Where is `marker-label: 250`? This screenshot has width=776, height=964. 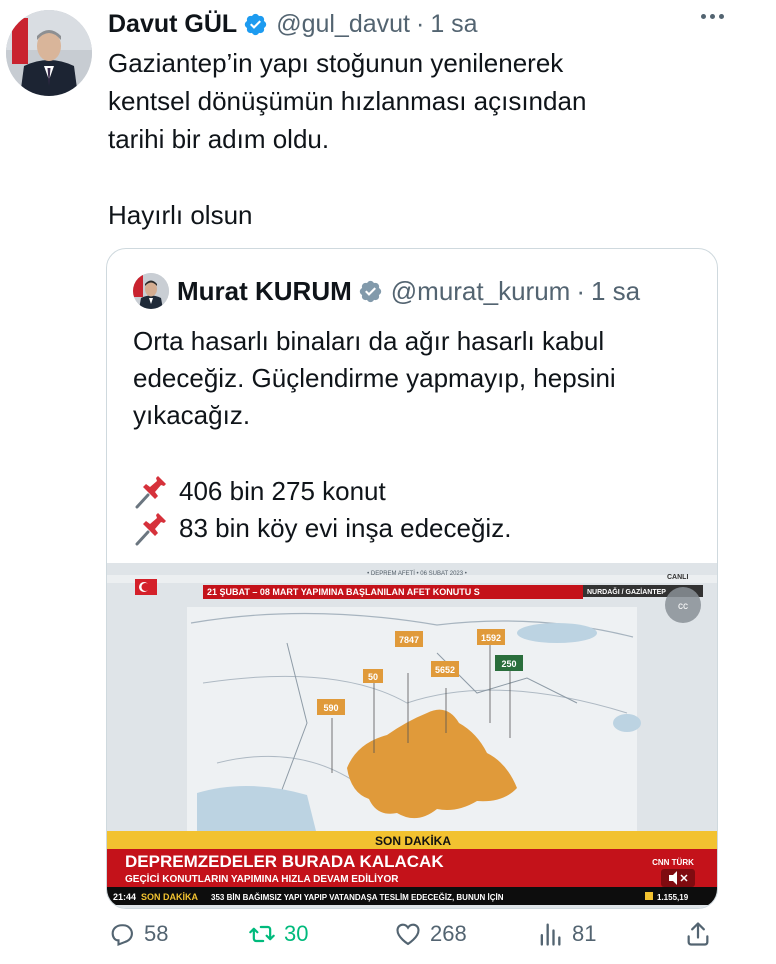 marker-label: 250 is located at coordinates (508, 664).